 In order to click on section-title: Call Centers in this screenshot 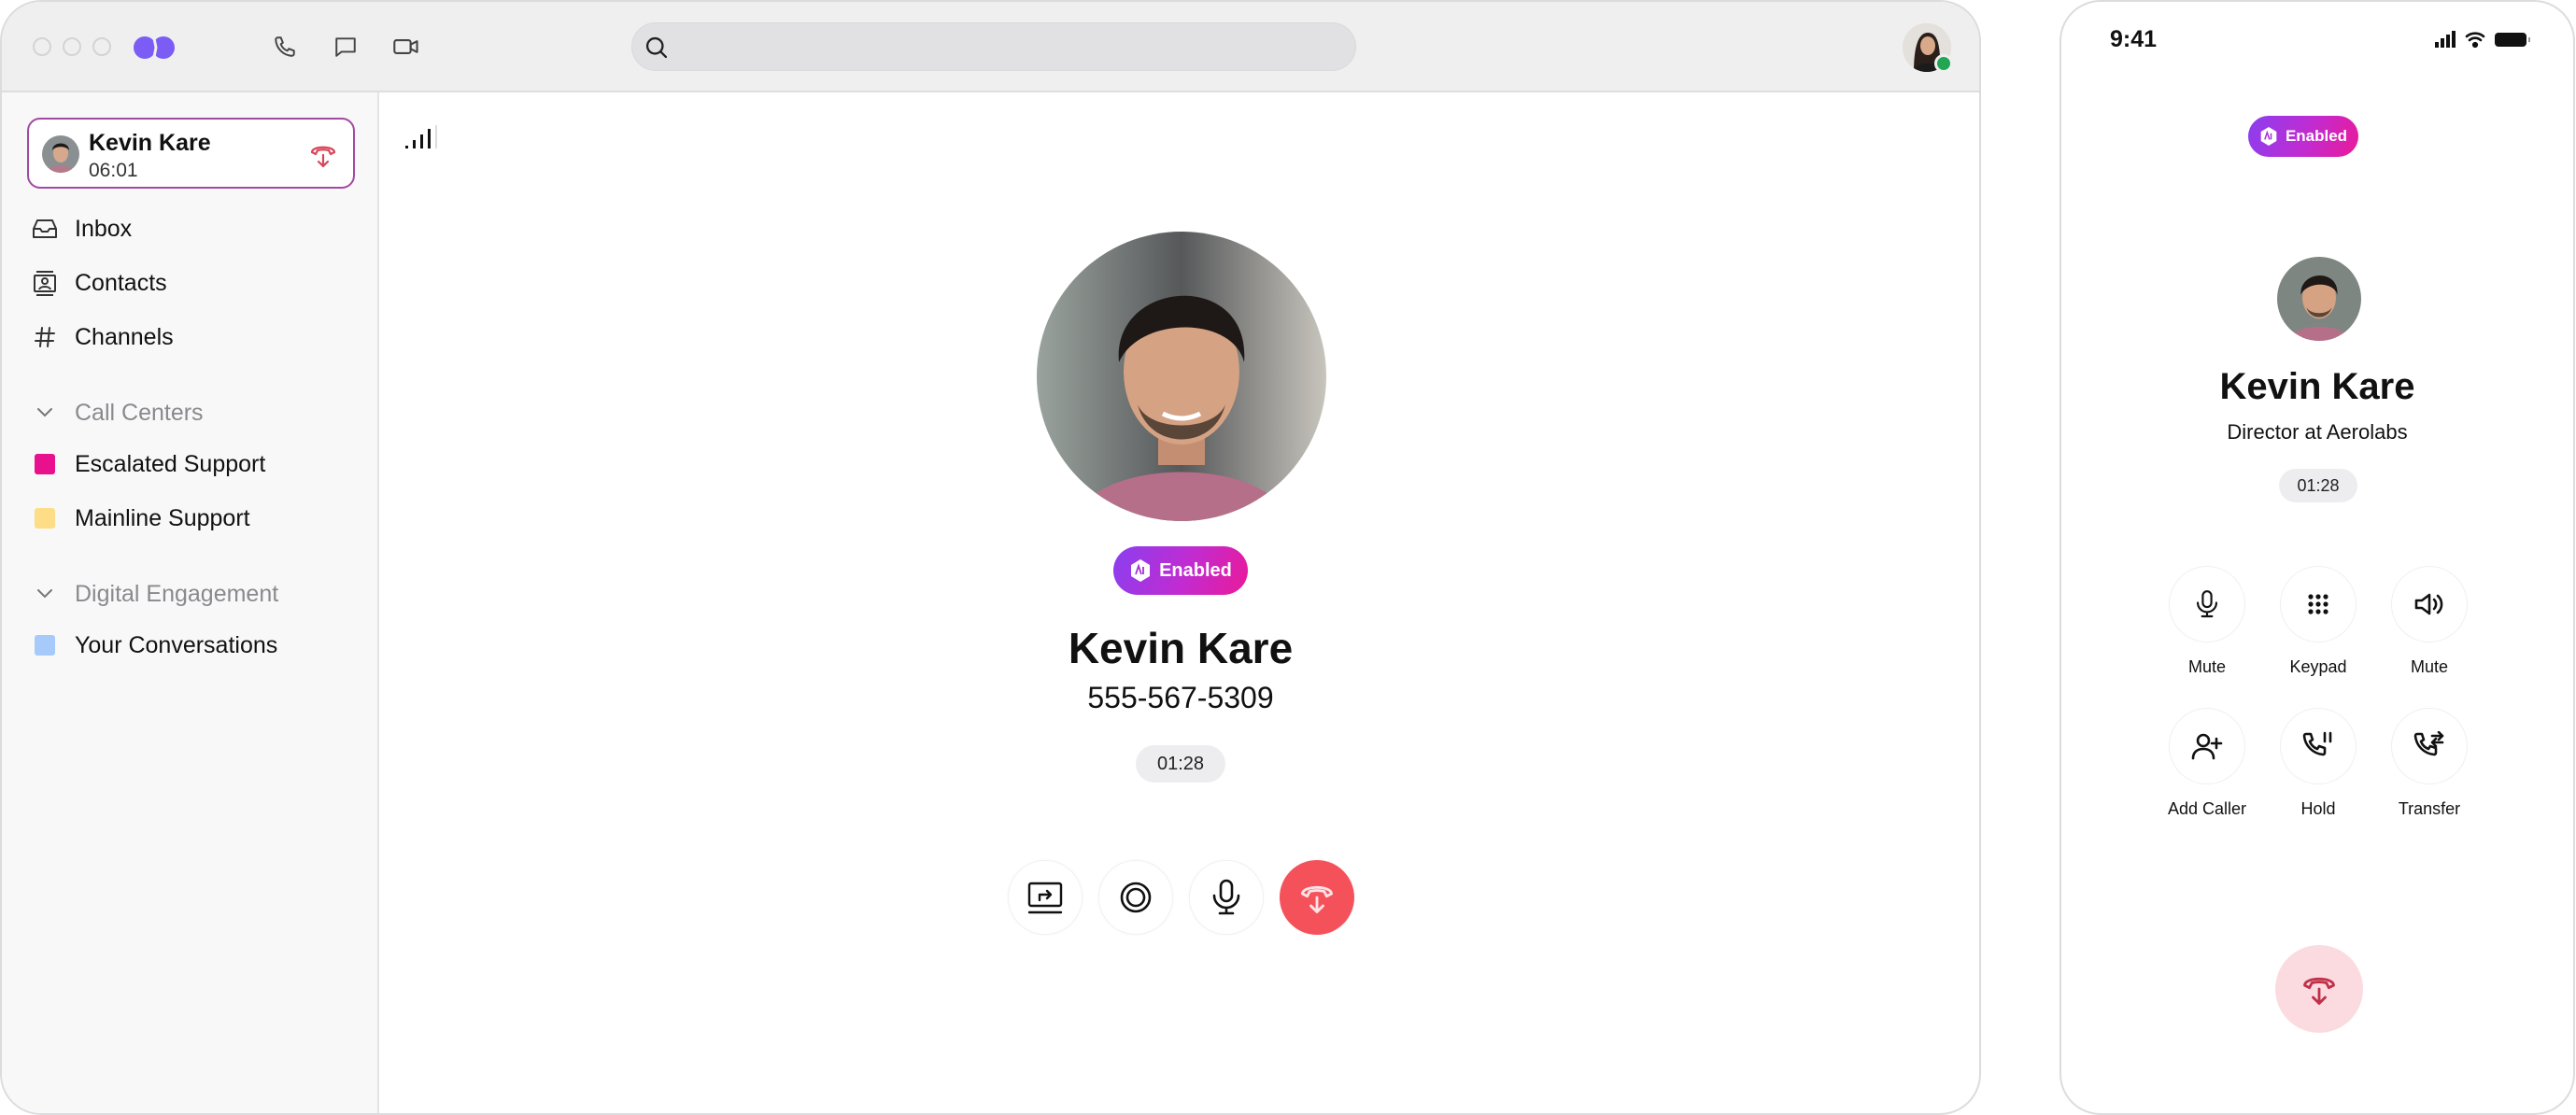, I will do `click(139, 412)`.